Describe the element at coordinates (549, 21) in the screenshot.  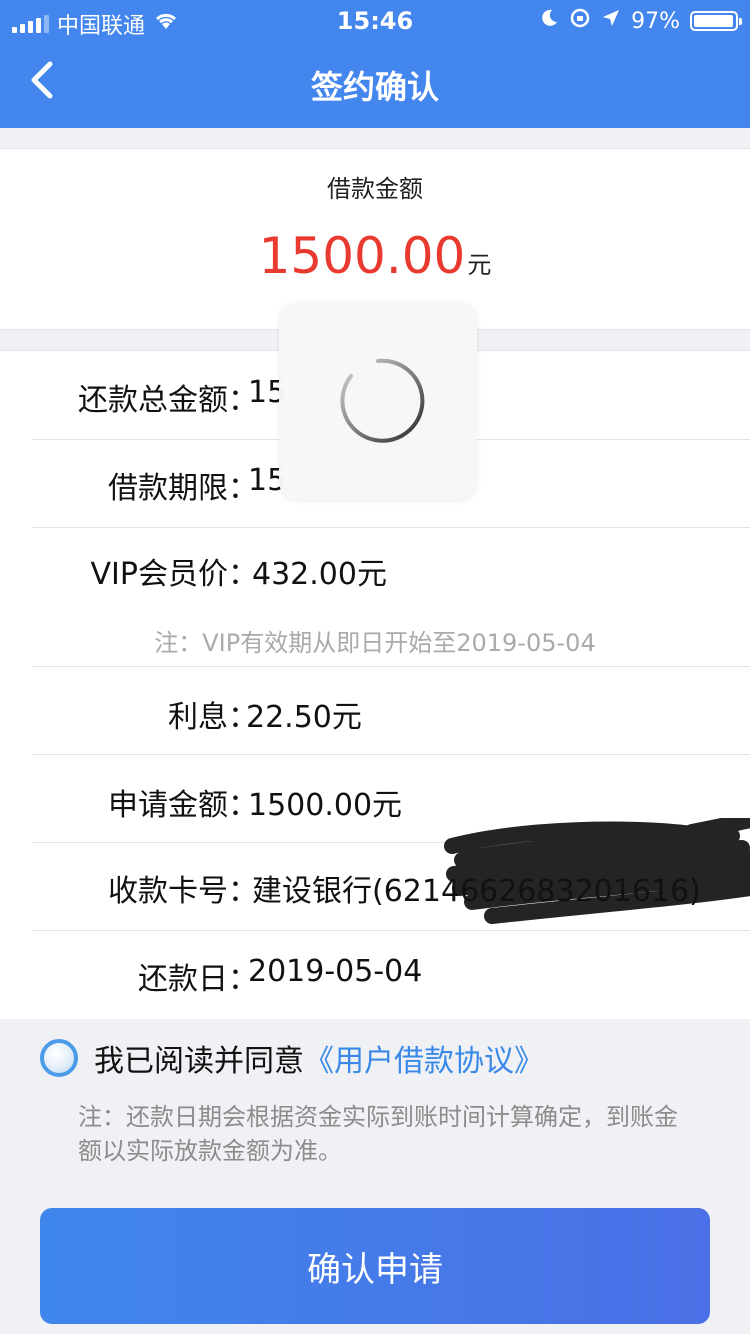
I see `moon-icon` at that location.